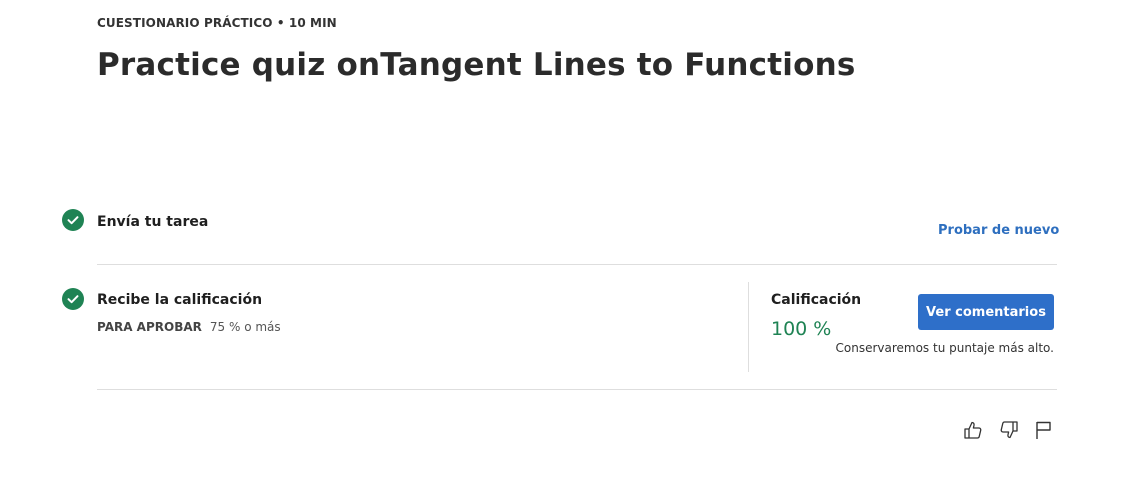  Describe the element at coordinates (816, 300) in the screenshot. I see `grade-label: Calificación` at that location.